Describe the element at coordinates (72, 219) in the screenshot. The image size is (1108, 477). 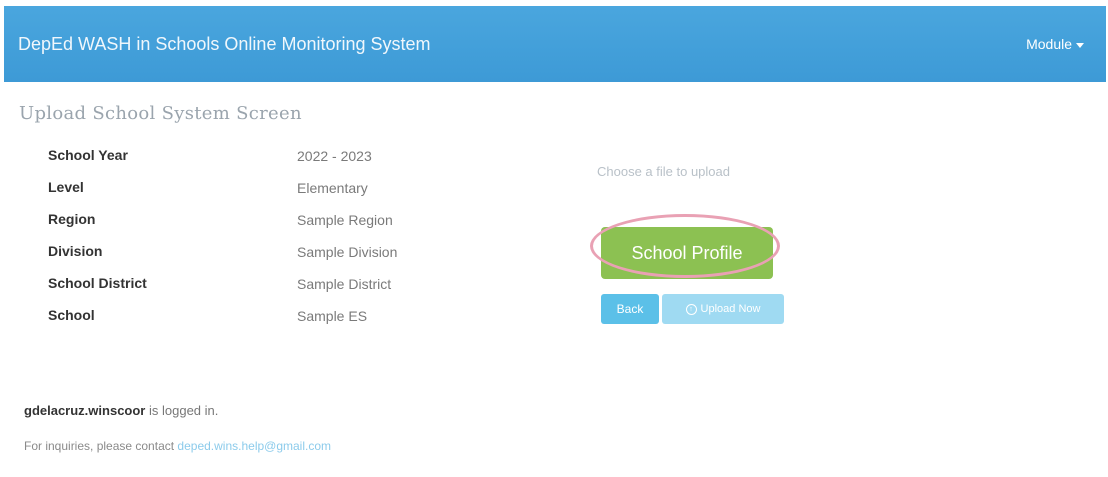
I see `info-label: Region` at that location.